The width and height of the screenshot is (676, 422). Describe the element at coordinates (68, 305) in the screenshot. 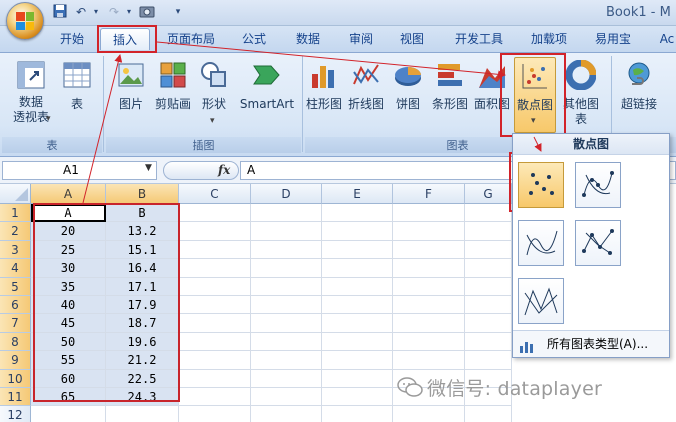

I see `cell: 40` at that location.